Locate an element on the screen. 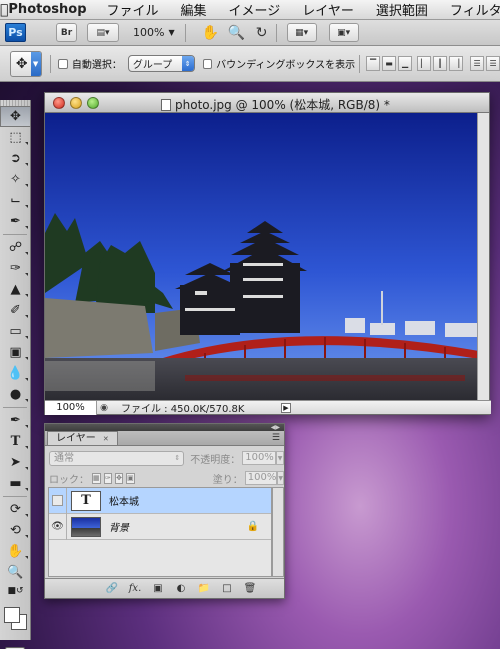 The width and height of the screenshot is (500, 649). layer-style-icon: fx. is located at coordinates (135, 588).